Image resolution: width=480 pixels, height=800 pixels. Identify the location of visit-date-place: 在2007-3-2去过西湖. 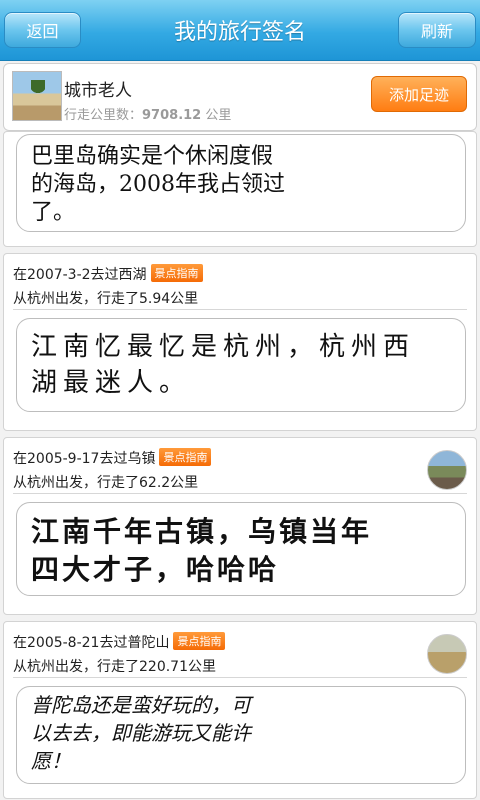
(80, 275).